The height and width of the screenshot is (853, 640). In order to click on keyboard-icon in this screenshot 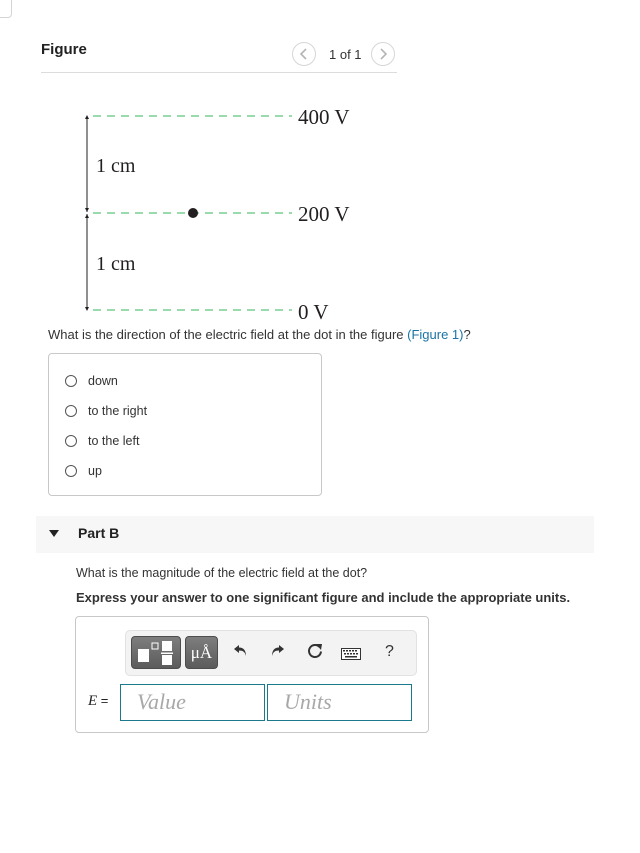, I will do `click(351, 655)`.